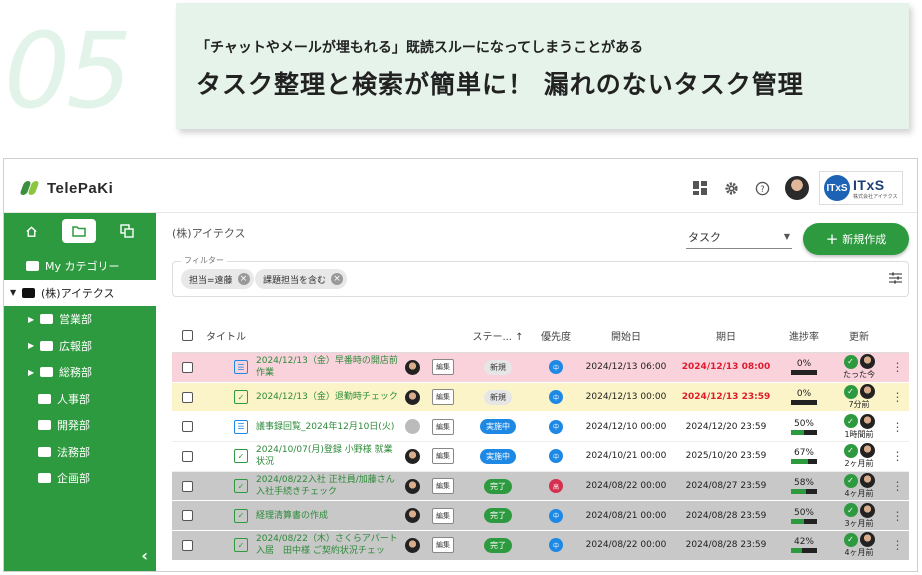  What do you see at coordinates (328, 397) in the screenshot?
I see `task-title: 2024/12/13（金）退勤時チェック` at bounding box center [328, 397].